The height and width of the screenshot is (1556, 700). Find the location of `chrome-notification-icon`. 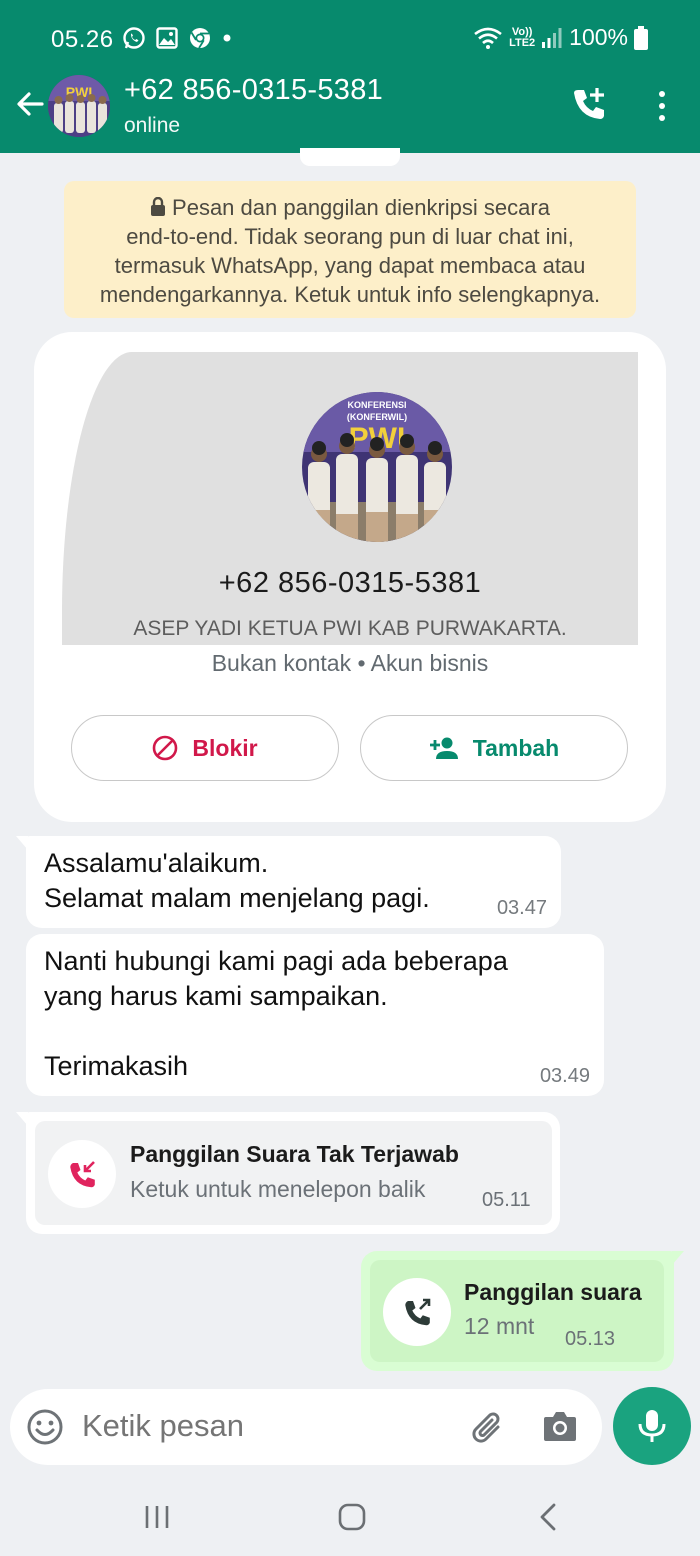

chrome-notification-icon is located at coordinates (200, 38).